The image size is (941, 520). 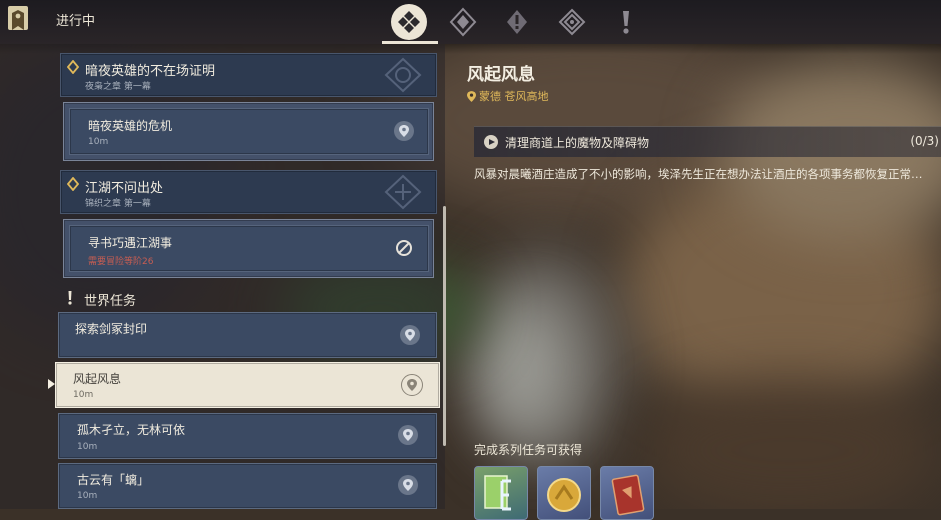 What do you see at coordinates (76, 21) in the screenshot?
I see `page-title: 进行中` at bounding box center [76, 21].